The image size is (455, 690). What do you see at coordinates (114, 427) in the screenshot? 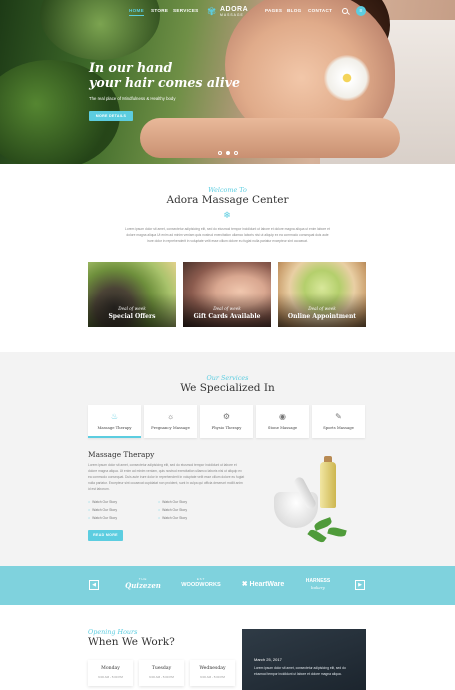
I see `tab-label: Massage Therapy` at bounding box center [114, 427].